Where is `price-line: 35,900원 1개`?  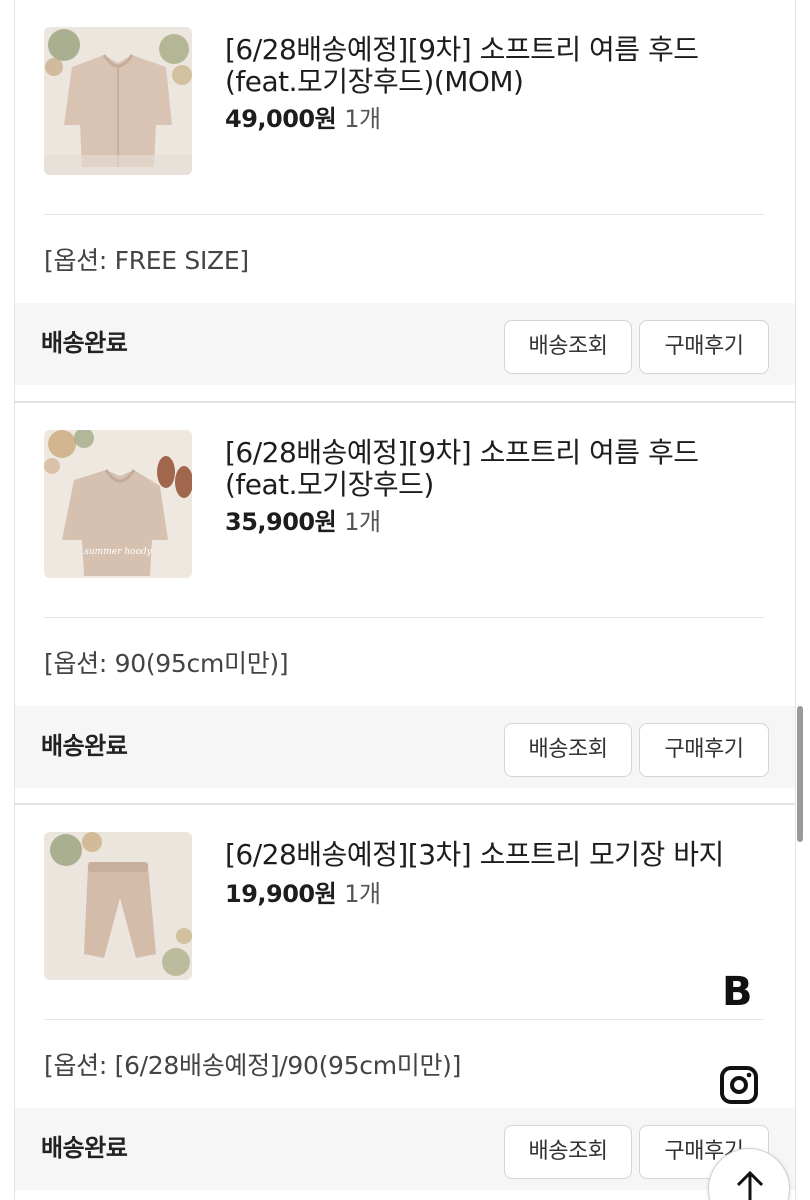
price-line: 35,900원 1개 is located at coordinates (303, 522).